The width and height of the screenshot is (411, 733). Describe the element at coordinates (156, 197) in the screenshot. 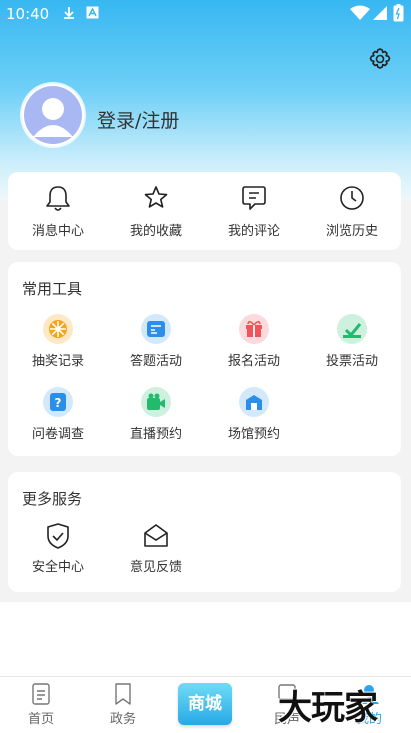

I see `star-icon` at that location.